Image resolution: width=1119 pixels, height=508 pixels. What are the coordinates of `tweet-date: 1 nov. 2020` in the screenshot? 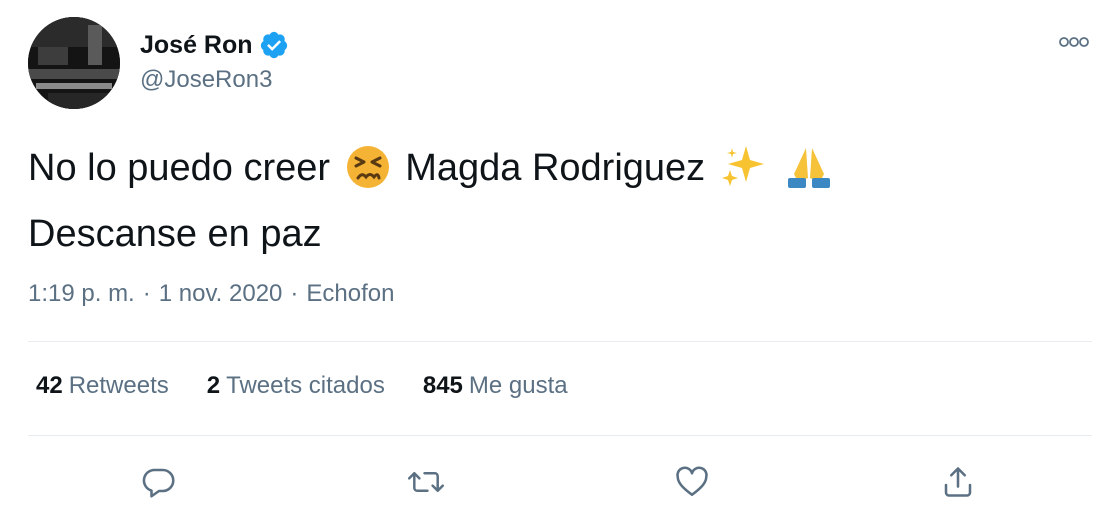 It's located at (221, 294).